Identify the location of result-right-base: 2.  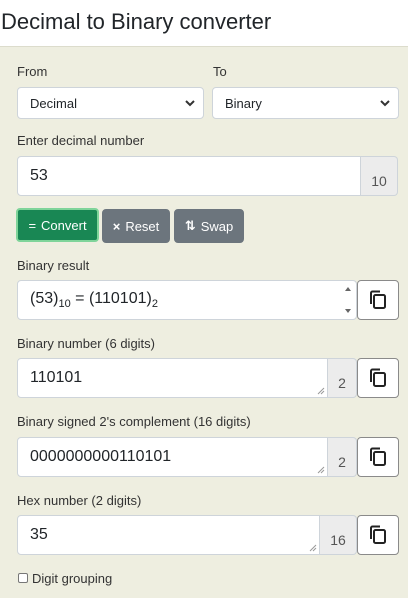
(154, 304).